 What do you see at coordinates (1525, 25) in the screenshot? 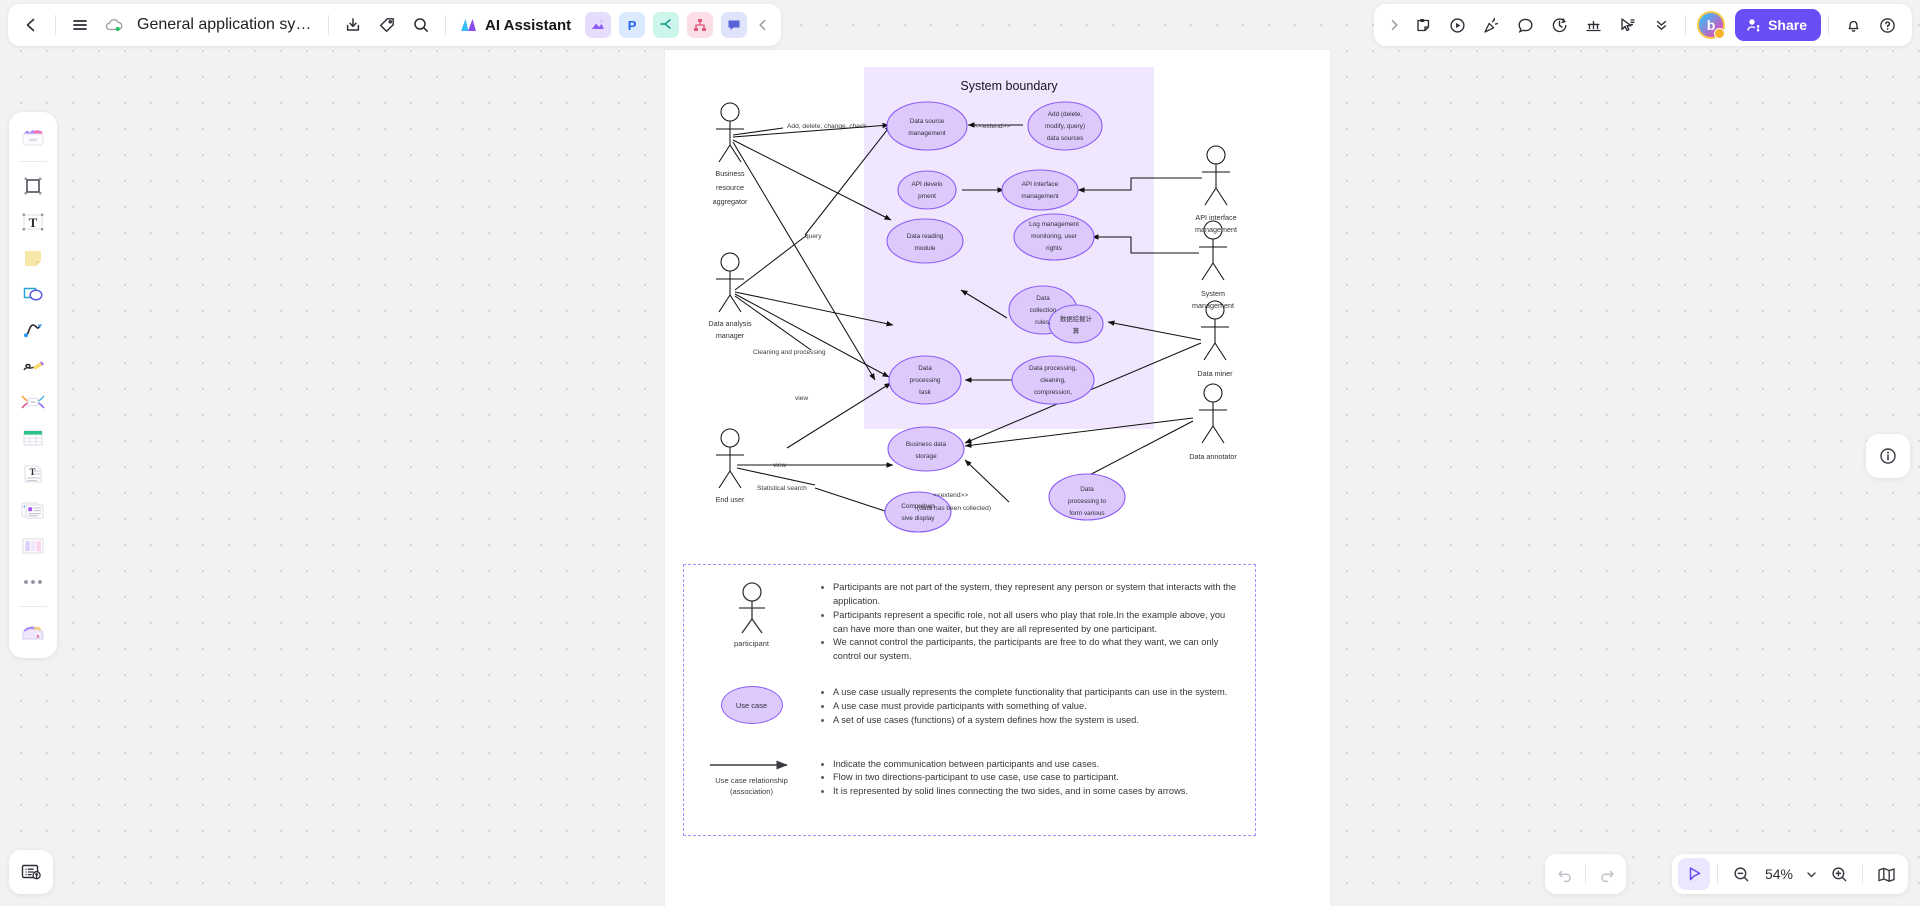
I see `comment-bubble-icon` at bounding box center [1525, 25].